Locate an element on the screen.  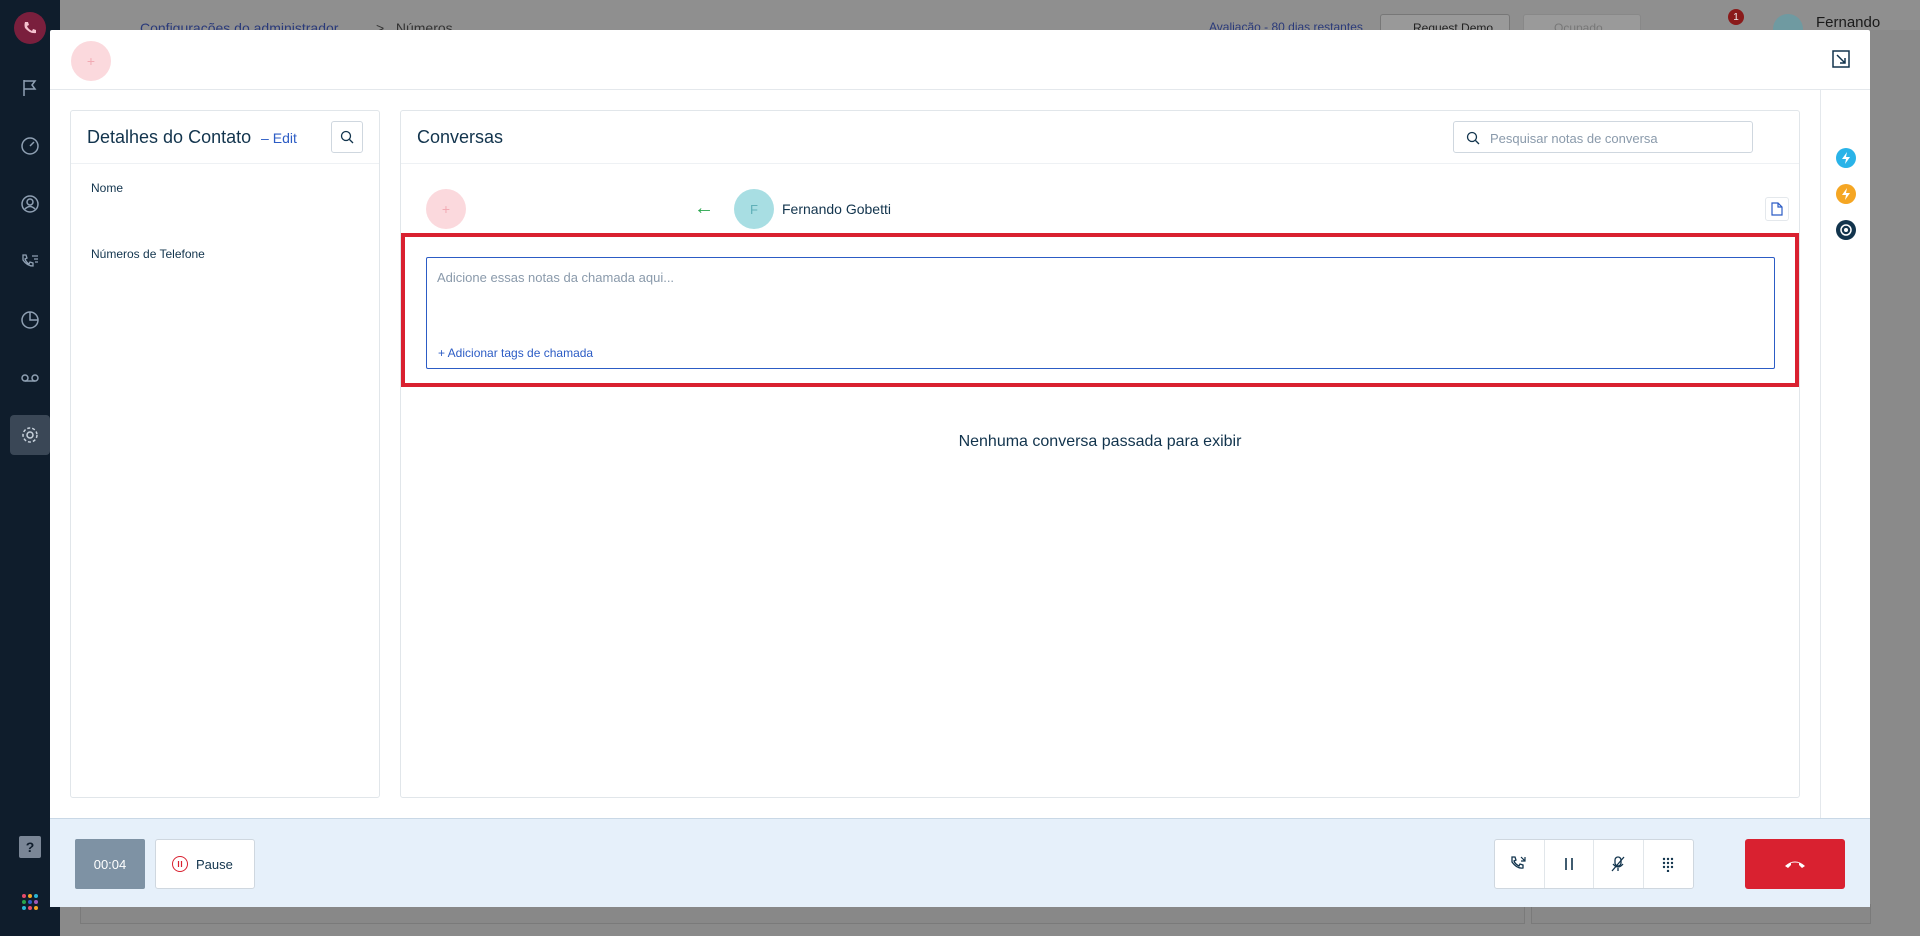
call-notes-textarea is located at coordinates (1097, 295).